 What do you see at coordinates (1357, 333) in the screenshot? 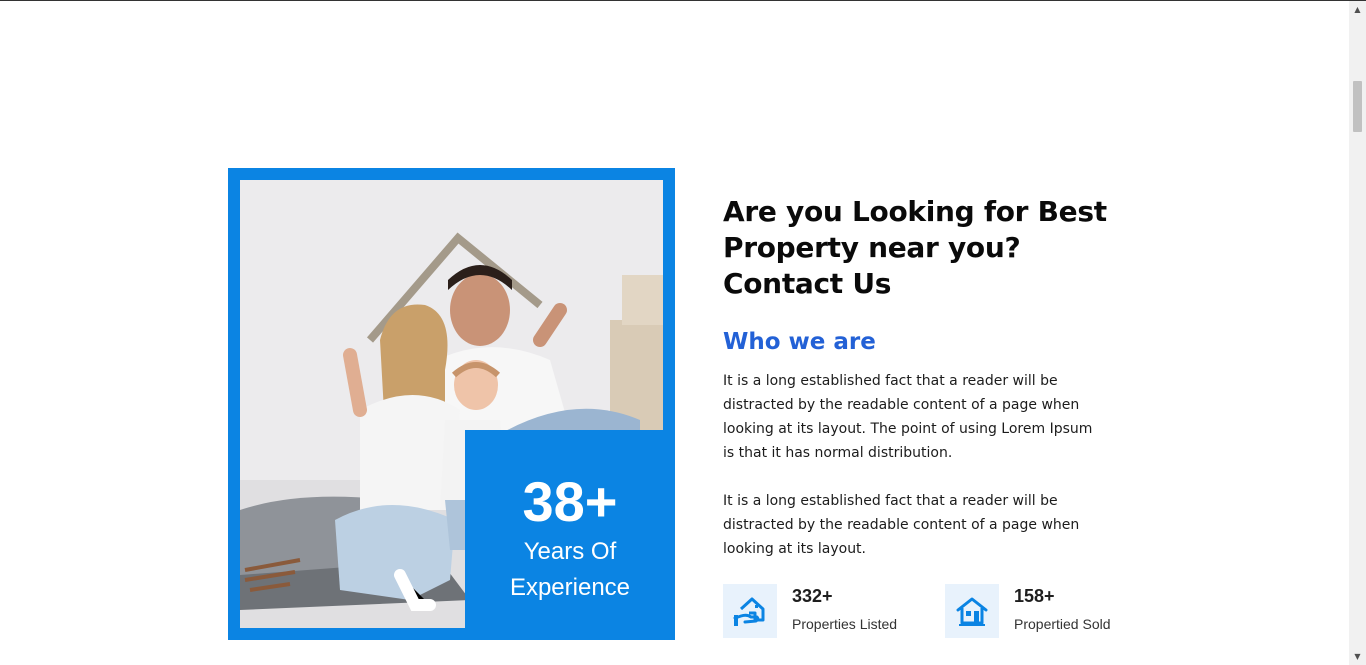
I see `page-scrollbar: ▲ ▼` at bounding box center [1357, 333].